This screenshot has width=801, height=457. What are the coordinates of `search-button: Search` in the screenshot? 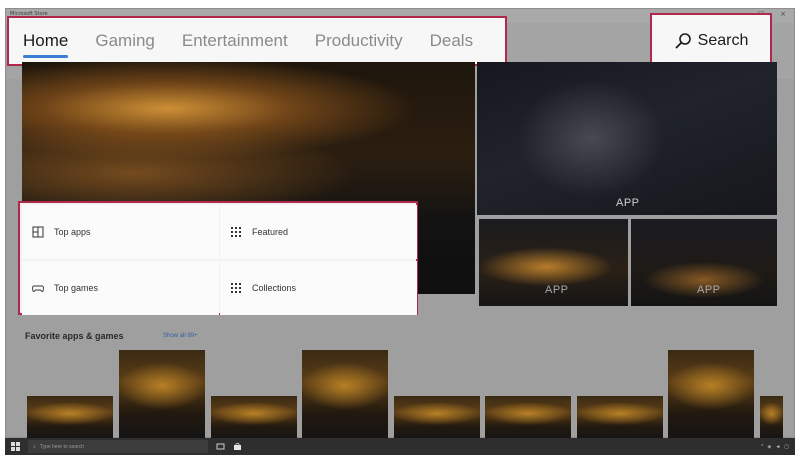 It's located at (711, 41).